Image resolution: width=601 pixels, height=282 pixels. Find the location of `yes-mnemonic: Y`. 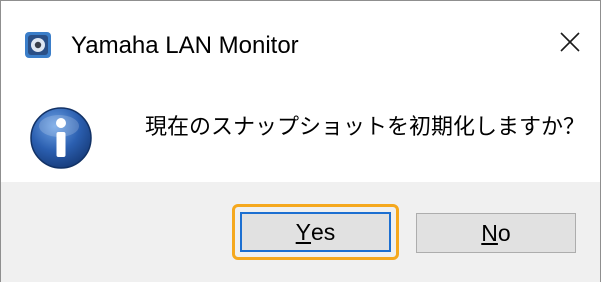

yes-mnemonic: Y is located at coordinates (303, 231).